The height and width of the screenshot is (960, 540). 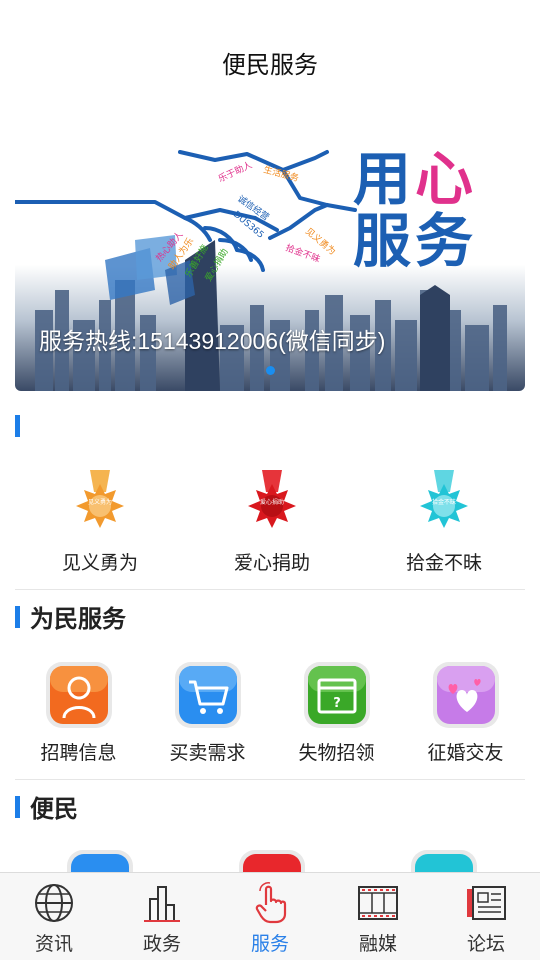 I want to click on honor-label: 爱心捐助, so click(x=271, y=563).